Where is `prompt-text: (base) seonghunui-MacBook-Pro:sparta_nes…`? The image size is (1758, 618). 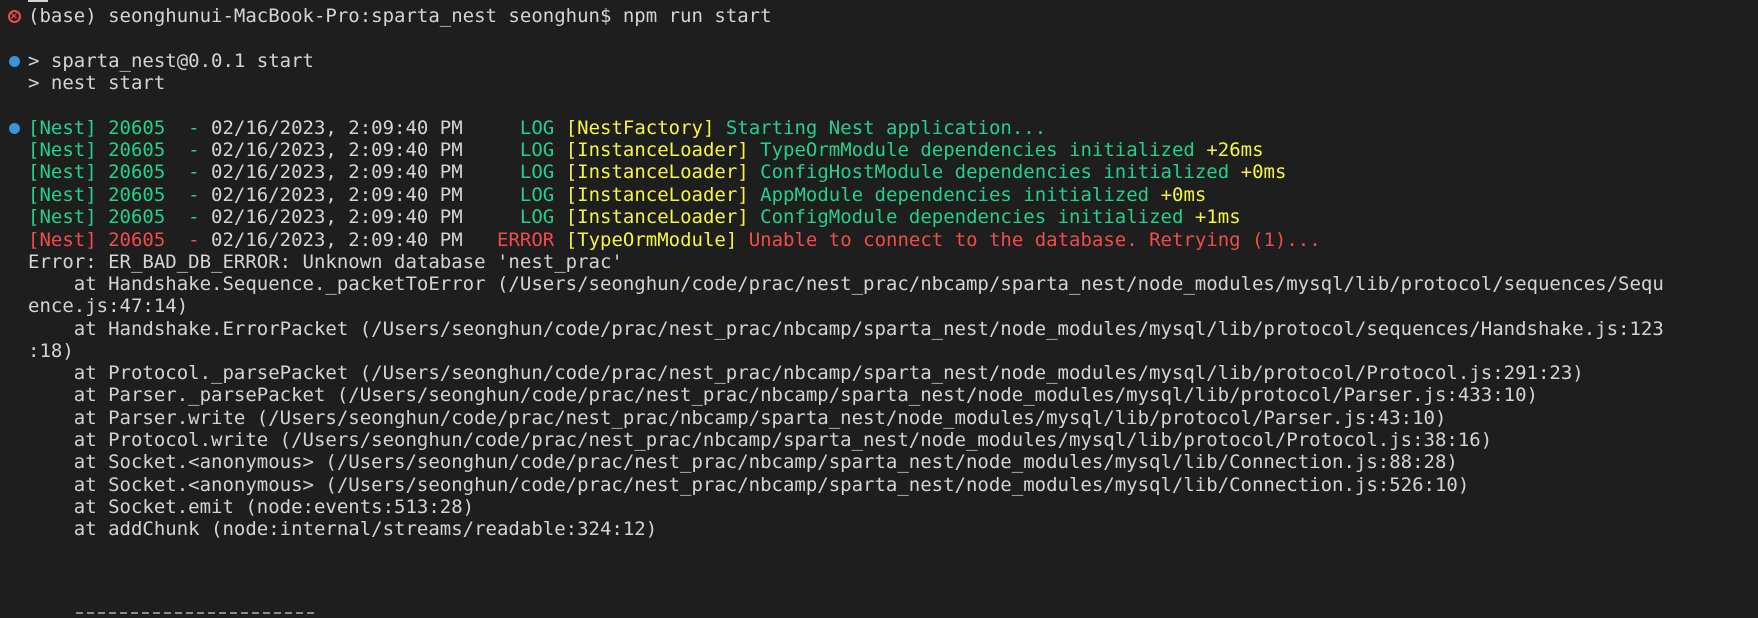 prompt-text: (base) seonghunui-MacBook-Pro:sparta_nes… is located at coordinates (400, 16).